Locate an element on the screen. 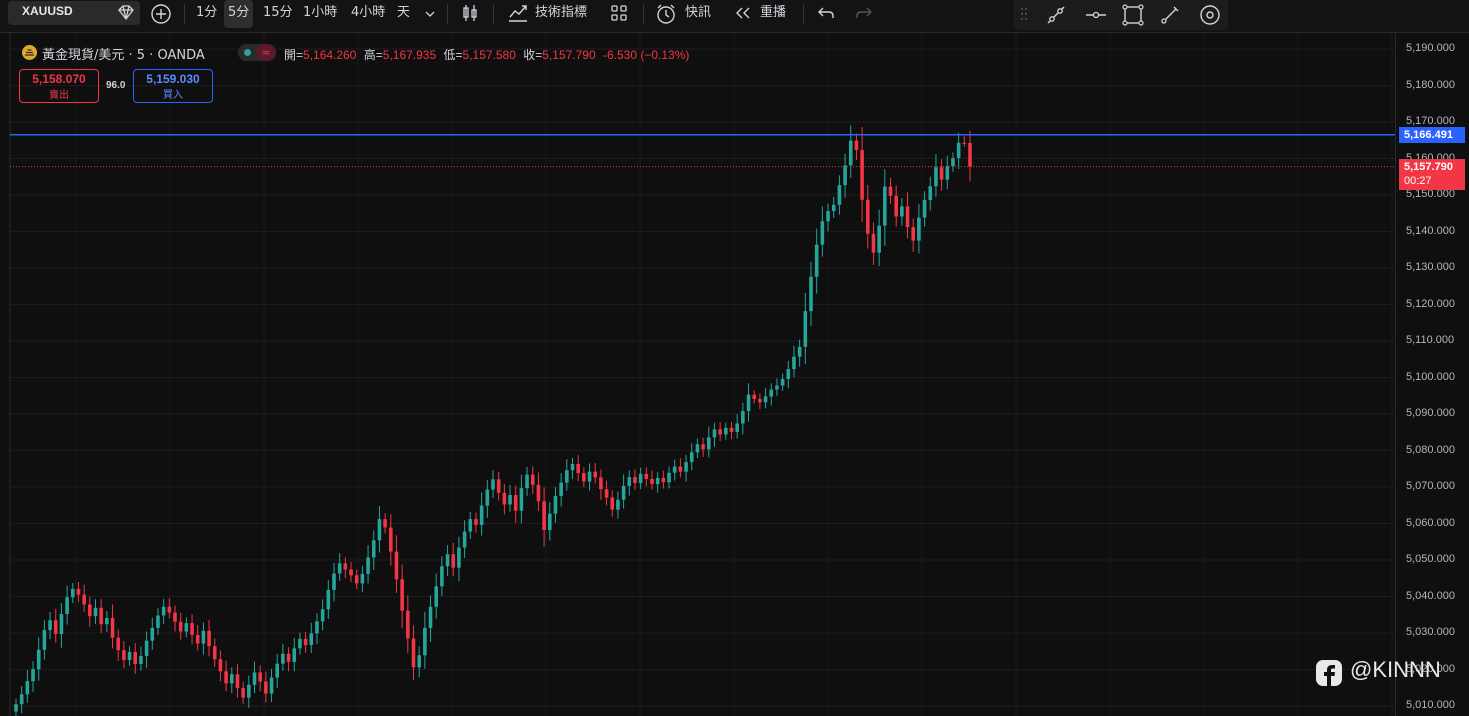 The width and height of the screenshot is (1469, 716). diamond-icon is located at coordinates (126, 13).